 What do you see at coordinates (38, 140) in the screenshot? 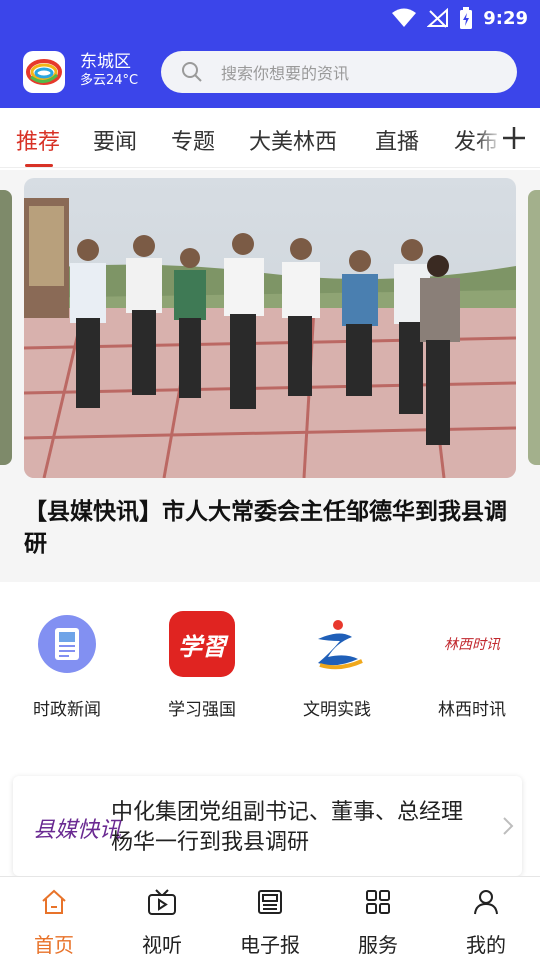
I see `tab-recommend: 推荐` at bounding box center [38, 140].